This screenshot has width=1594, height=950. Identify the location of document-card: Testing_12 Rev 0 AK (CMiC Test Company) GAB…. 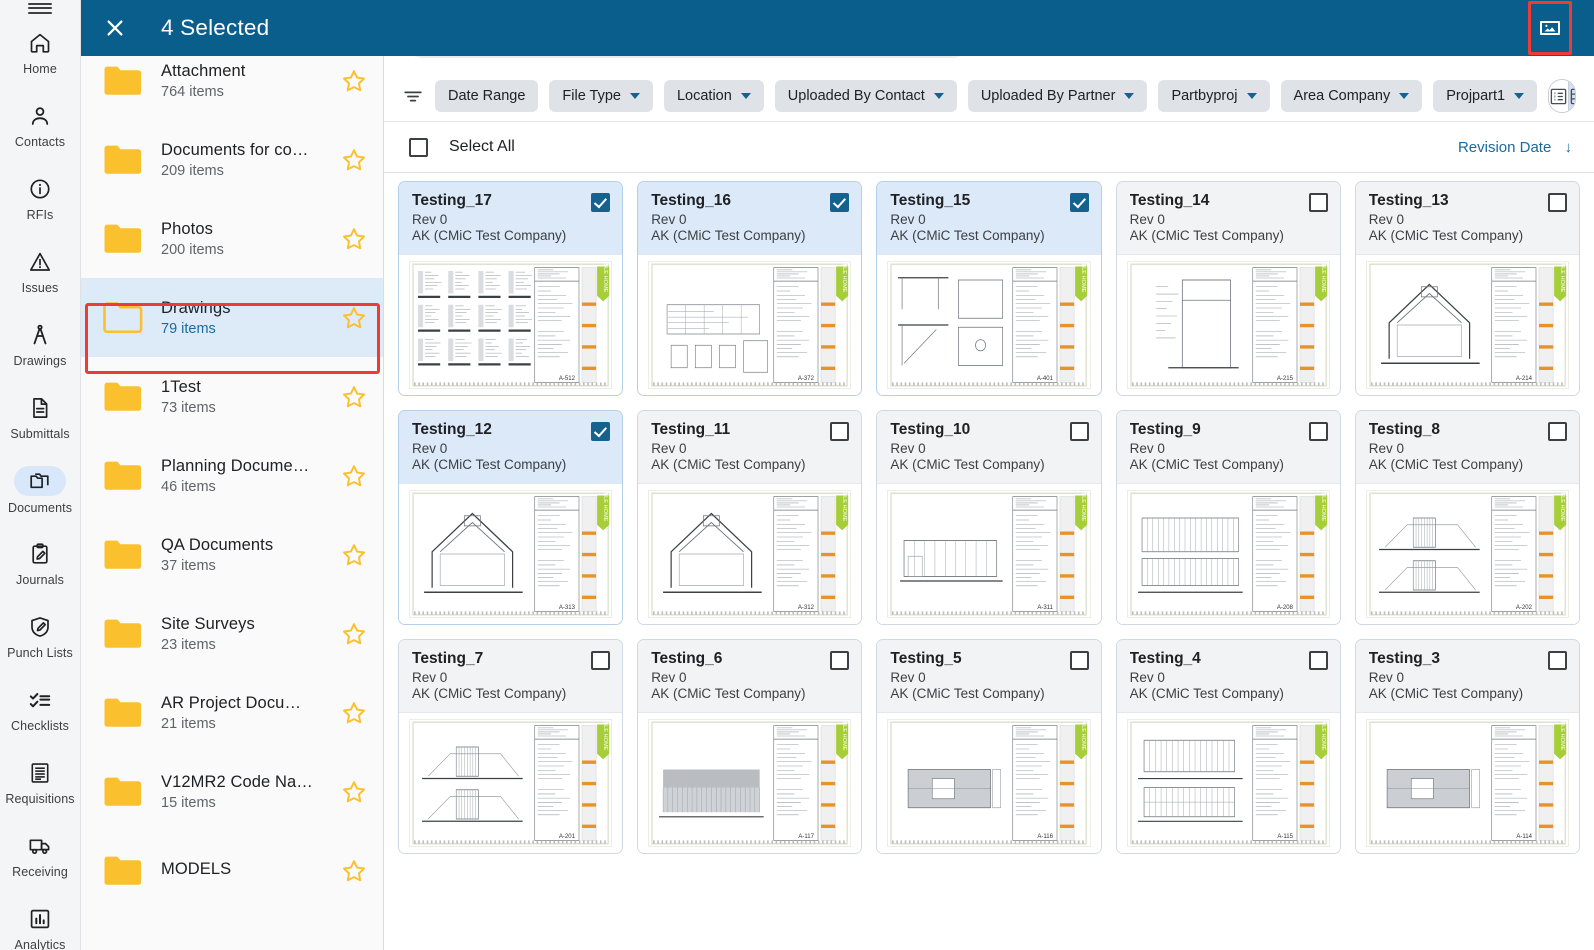
(511, 517).